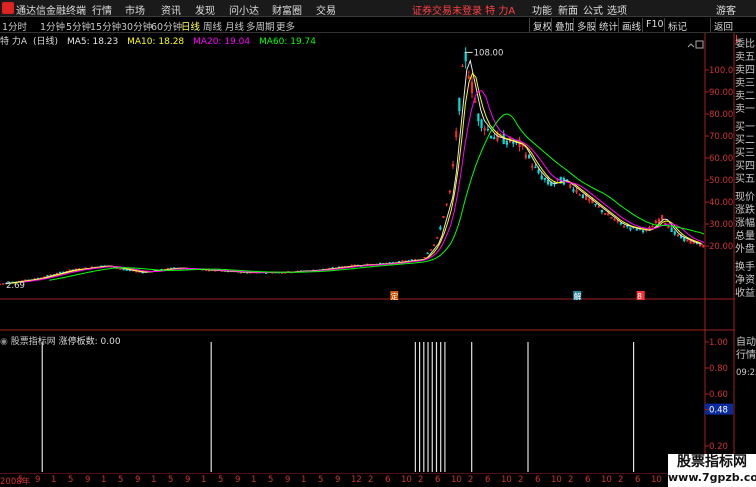 Image resolution: width=756 pixels, height=487 pixels. I want to click on side-label-market: 行情, so click(746, 355).